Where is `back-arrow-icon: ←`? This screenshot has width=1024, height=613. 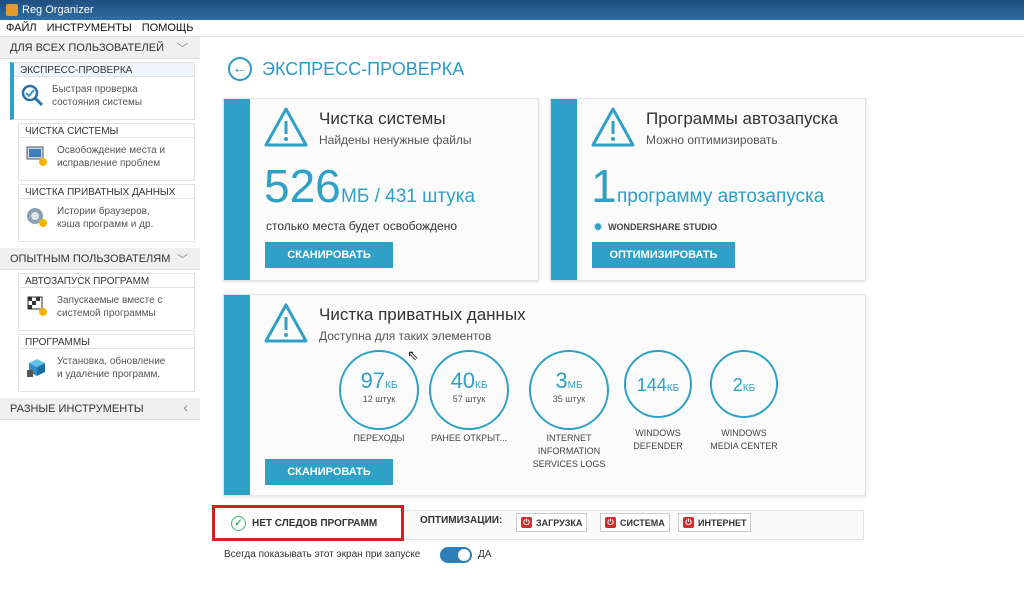
back-arrow-icon: ← is located at coordinates (240, 69).